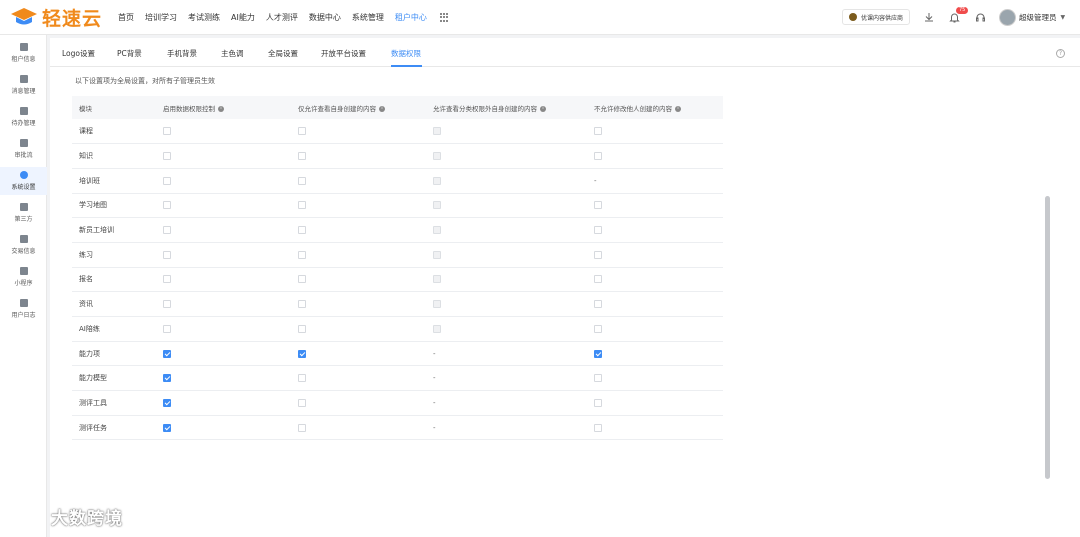 The height and width of the screenshot is (537, 1080). Describe the element at coordinates (397, 205) in the screenshot. I see `table-row: 学习地图` at that location.